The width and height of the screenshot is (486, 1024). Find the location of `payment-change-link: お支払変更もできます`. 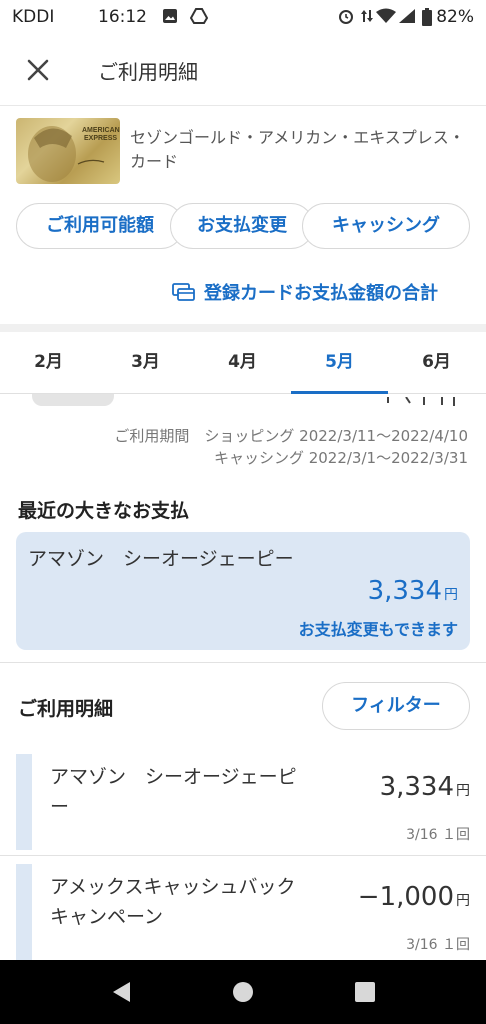

payment-change-link: お支払変更もできます is located at coordinates (378, 628).